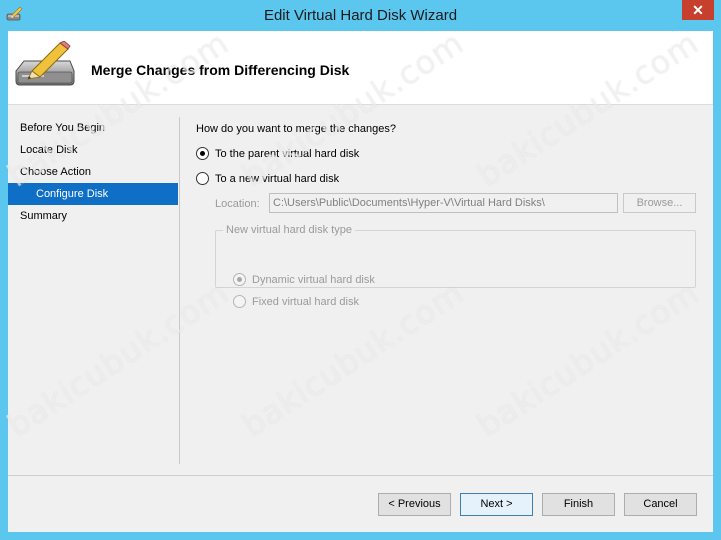 This screenshot has width=721, height=540. Describe the element at coordinates (202, 153) in the screenshot. I see `parent-disk-radio` at that location.